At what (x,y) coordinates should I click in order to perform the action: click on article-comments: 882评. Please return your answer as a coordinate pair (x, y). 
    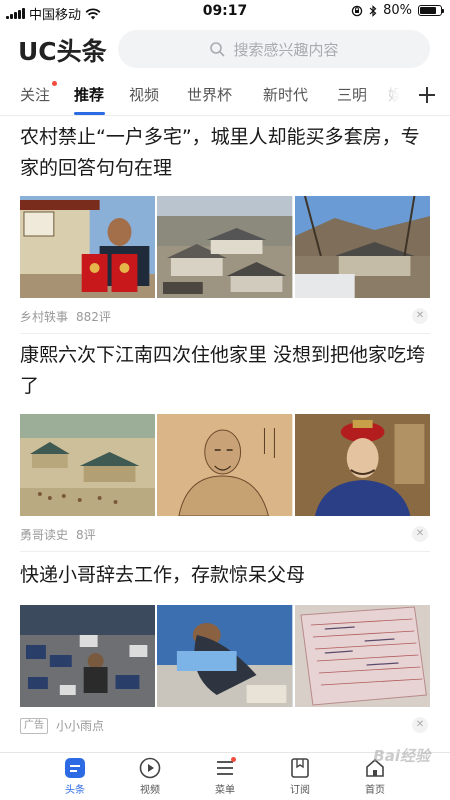
    Looking at the image, I should click on (93, 317).